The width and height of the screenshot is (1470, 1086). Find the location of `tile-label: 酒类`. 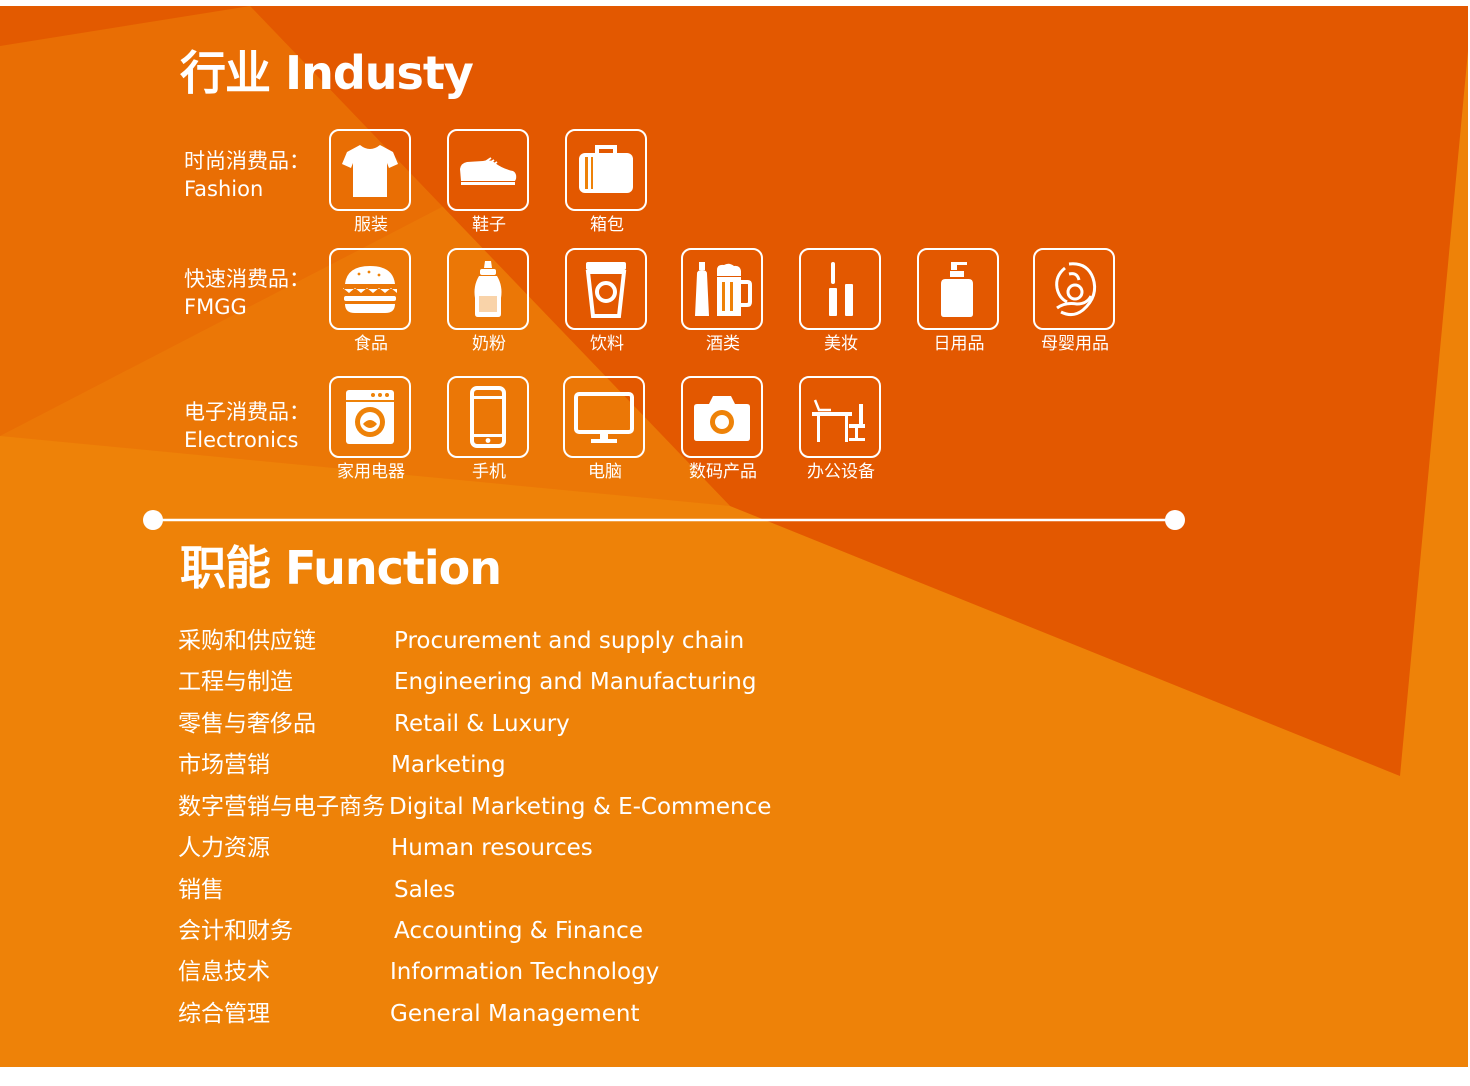

tile-label: 酒类 is located at coordinates (723, 344).